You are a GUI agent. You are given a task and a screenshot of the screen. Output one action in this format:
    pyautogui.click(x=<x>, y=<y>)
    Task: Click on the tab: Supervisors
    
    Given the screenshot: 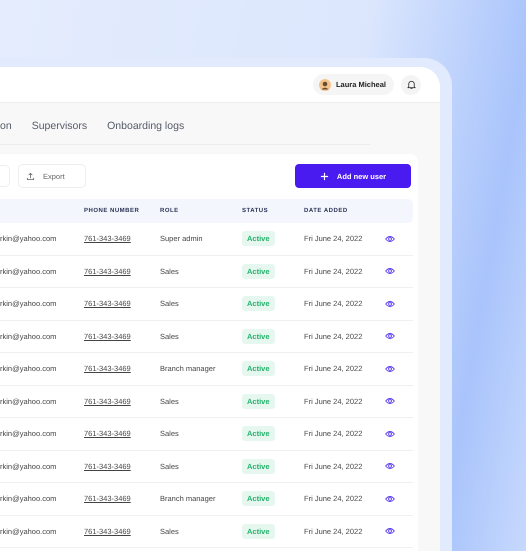 What is the action you would take?
    pyautogui.click(x=60, y=126)
    